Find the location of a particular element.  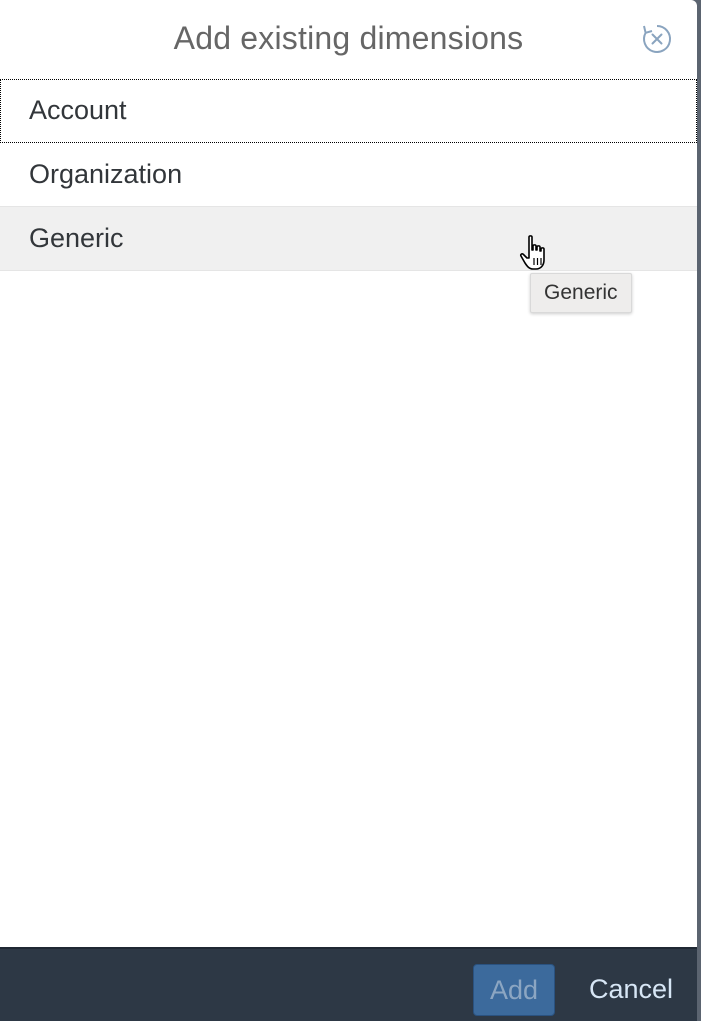

list-item-generic: Generic is located at coordinates (348, 239).